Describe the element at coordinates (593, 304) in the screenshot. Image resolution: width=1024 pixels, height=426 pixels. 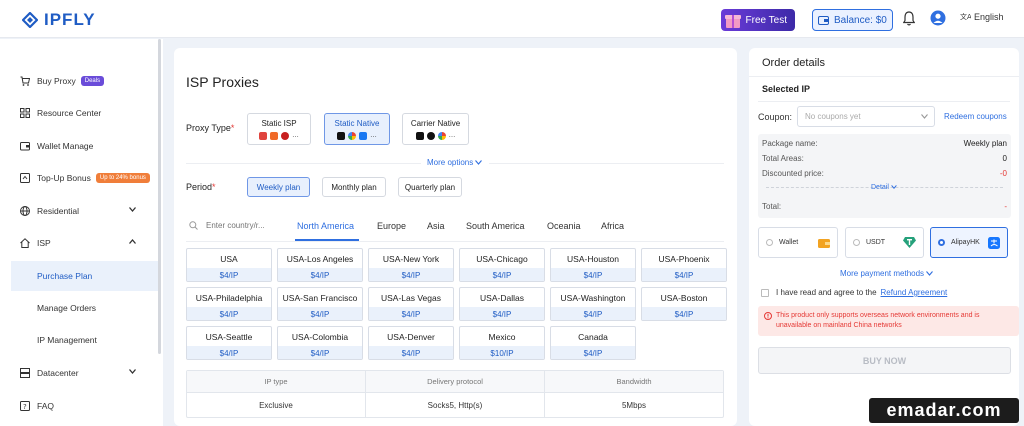
I see `location-card: USA-Washington $4/IP` at that location.